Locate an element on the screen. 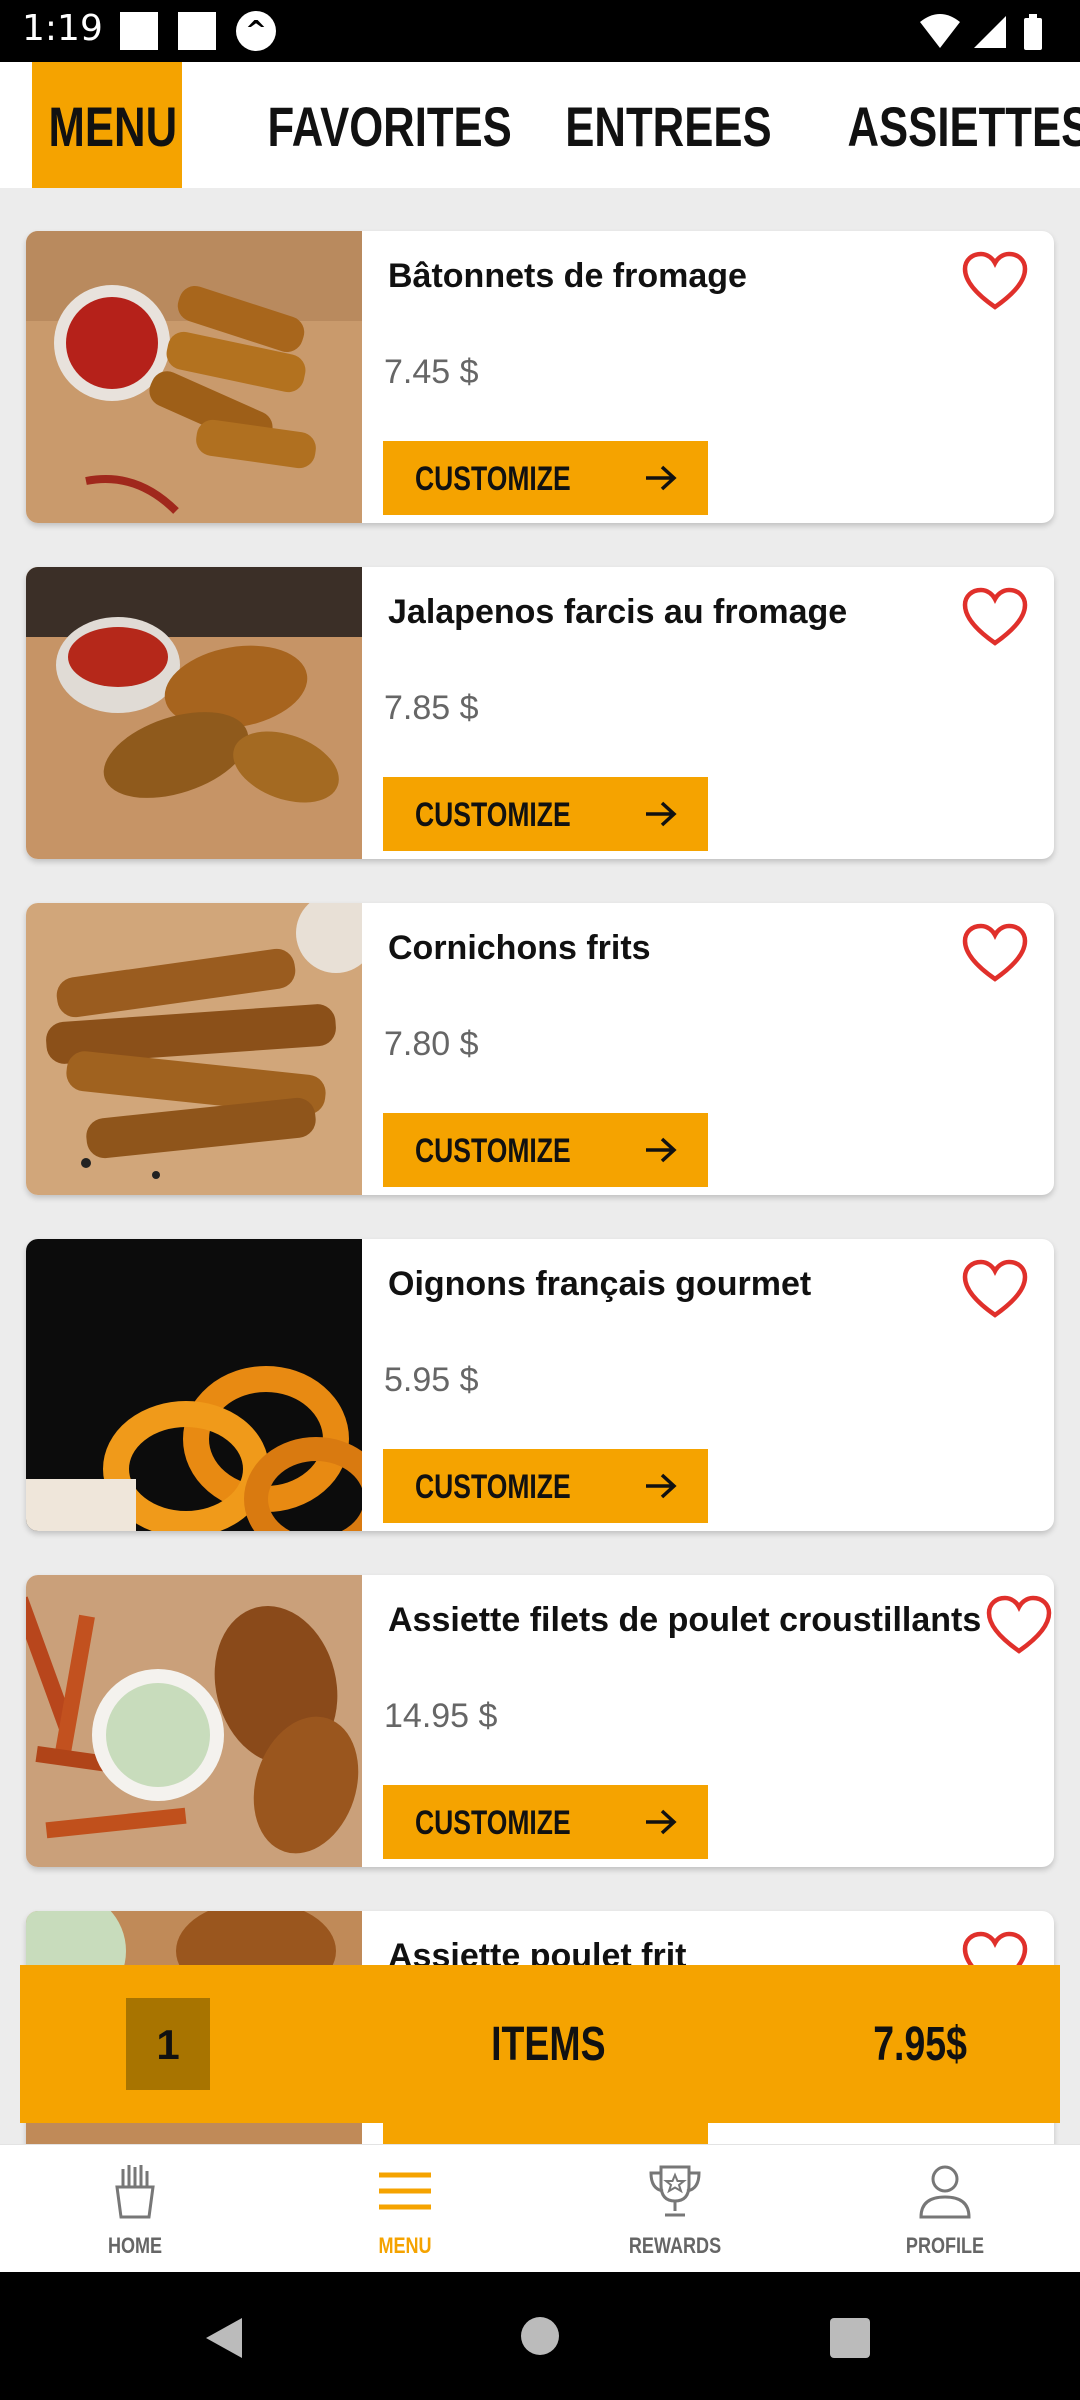 This screenshot has width=1080, height=2400. battery-icon is located at coordinates (1033, 34).